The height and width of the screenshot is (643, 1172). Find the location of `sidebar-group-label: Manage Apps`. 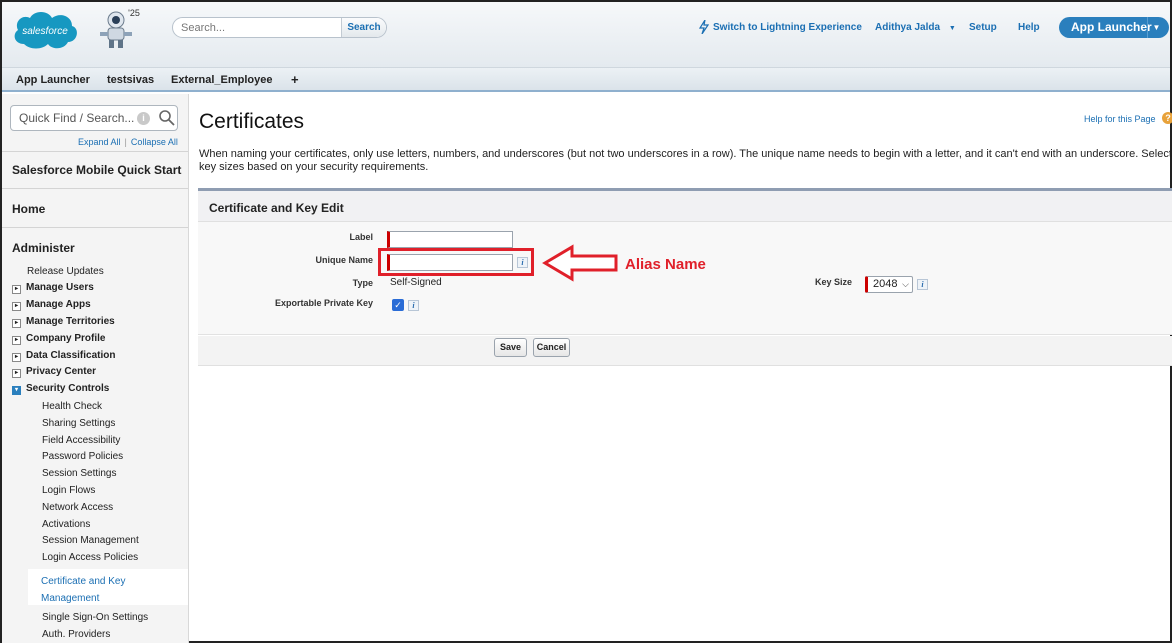

sidebar-group-label: Manage Apps is located at coordinates (58, 304).